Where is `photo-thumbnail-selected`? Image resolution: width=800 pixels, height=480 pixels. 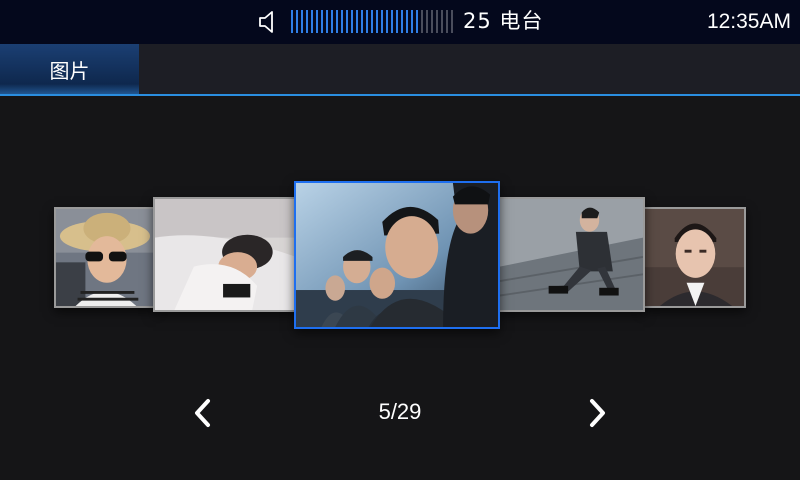 photo-thumbnail-selected is located at coordinates (397, 255).